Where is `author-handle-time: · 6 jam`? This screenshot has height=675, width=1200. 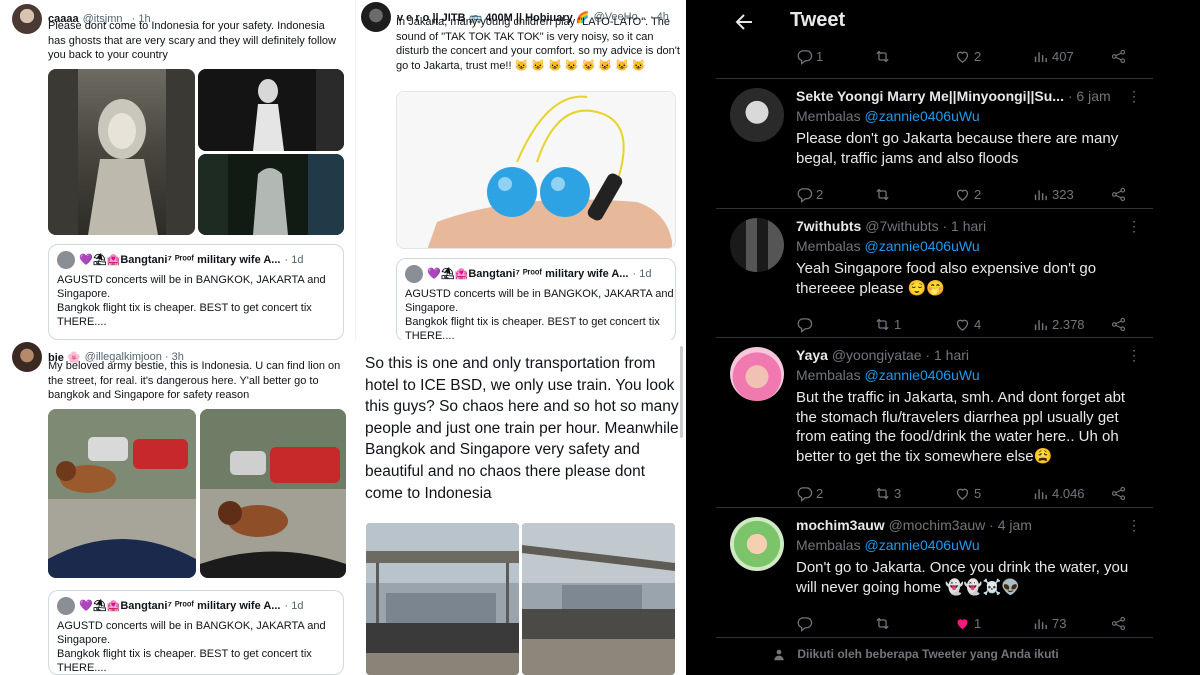 author-handle-time: · 6 jam is located at coordinates (1087, 96).